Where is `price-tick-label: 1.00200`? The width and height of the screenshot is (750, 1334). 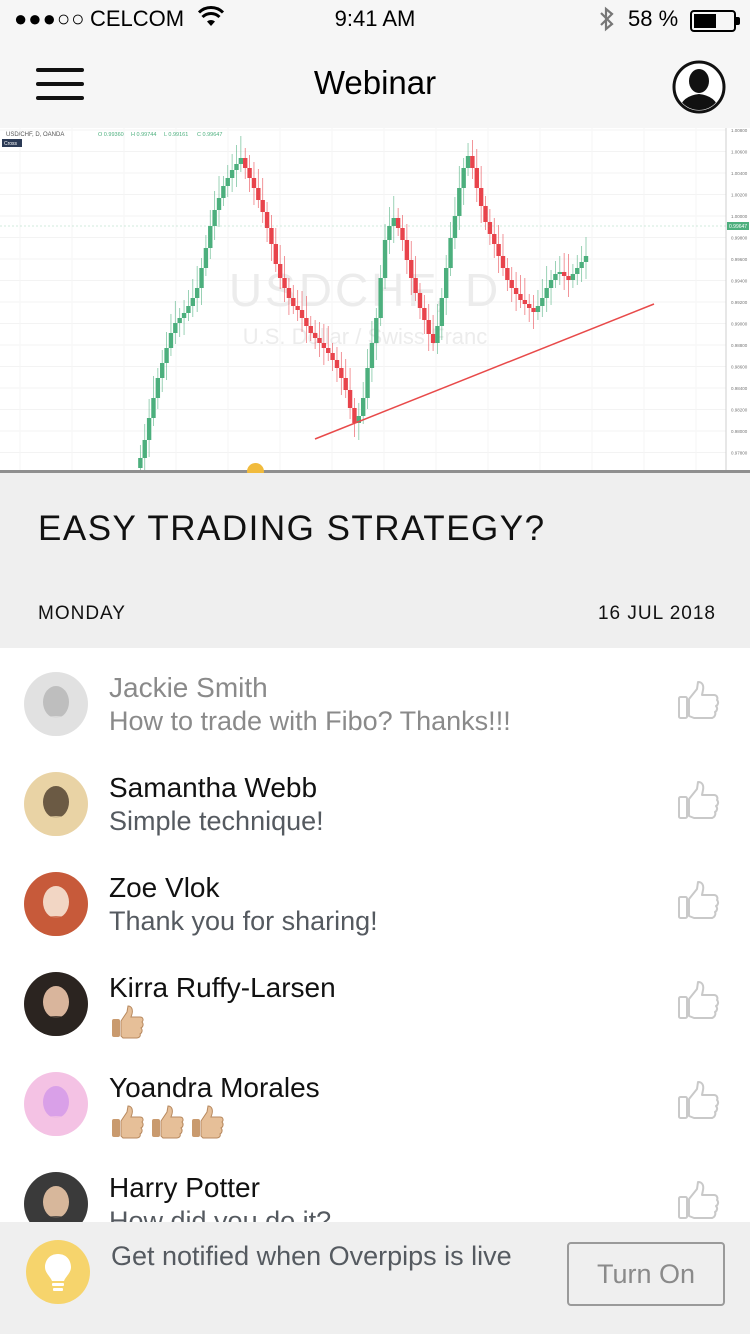 price-tick-label: 1.00200 is located at coordinates (739, 195).